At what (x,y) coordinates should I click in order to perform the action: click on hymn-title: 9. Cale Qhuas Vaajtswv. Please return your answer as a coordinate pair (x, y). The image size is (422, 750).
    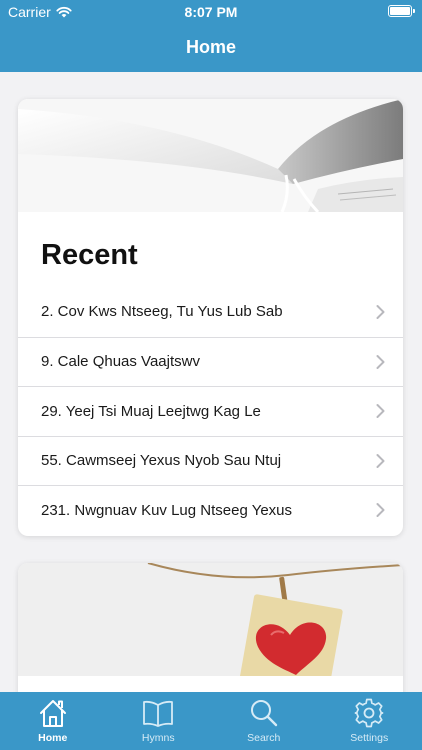
    Looking at the image, I should click on (120, 362).